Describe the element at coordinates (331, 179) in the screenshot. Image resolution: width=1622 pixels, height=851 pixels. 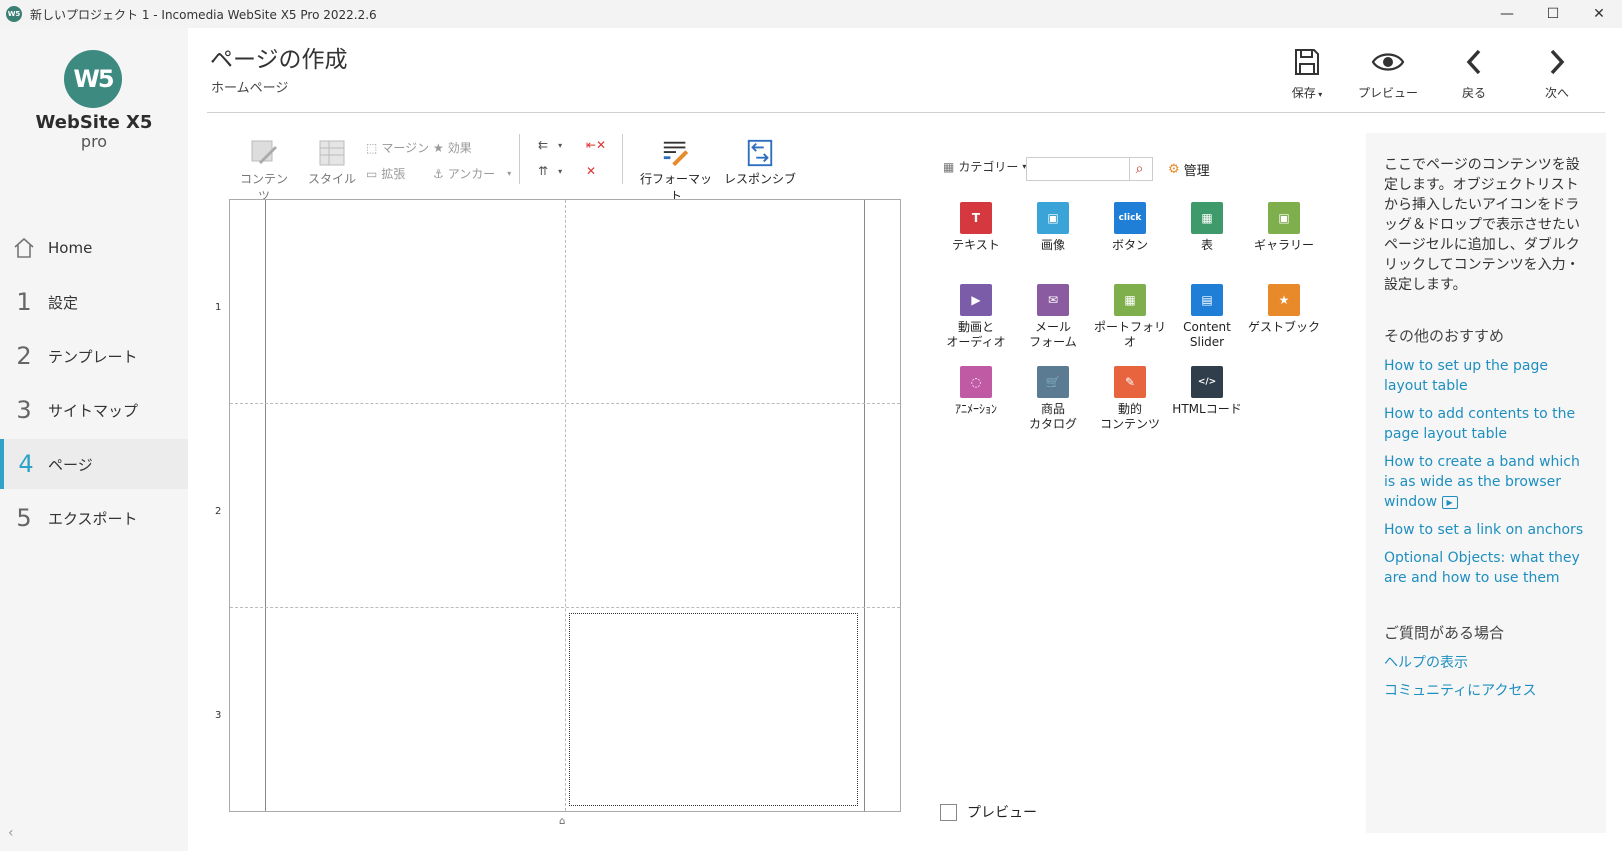
I see `style-label: スタイル` at that location.